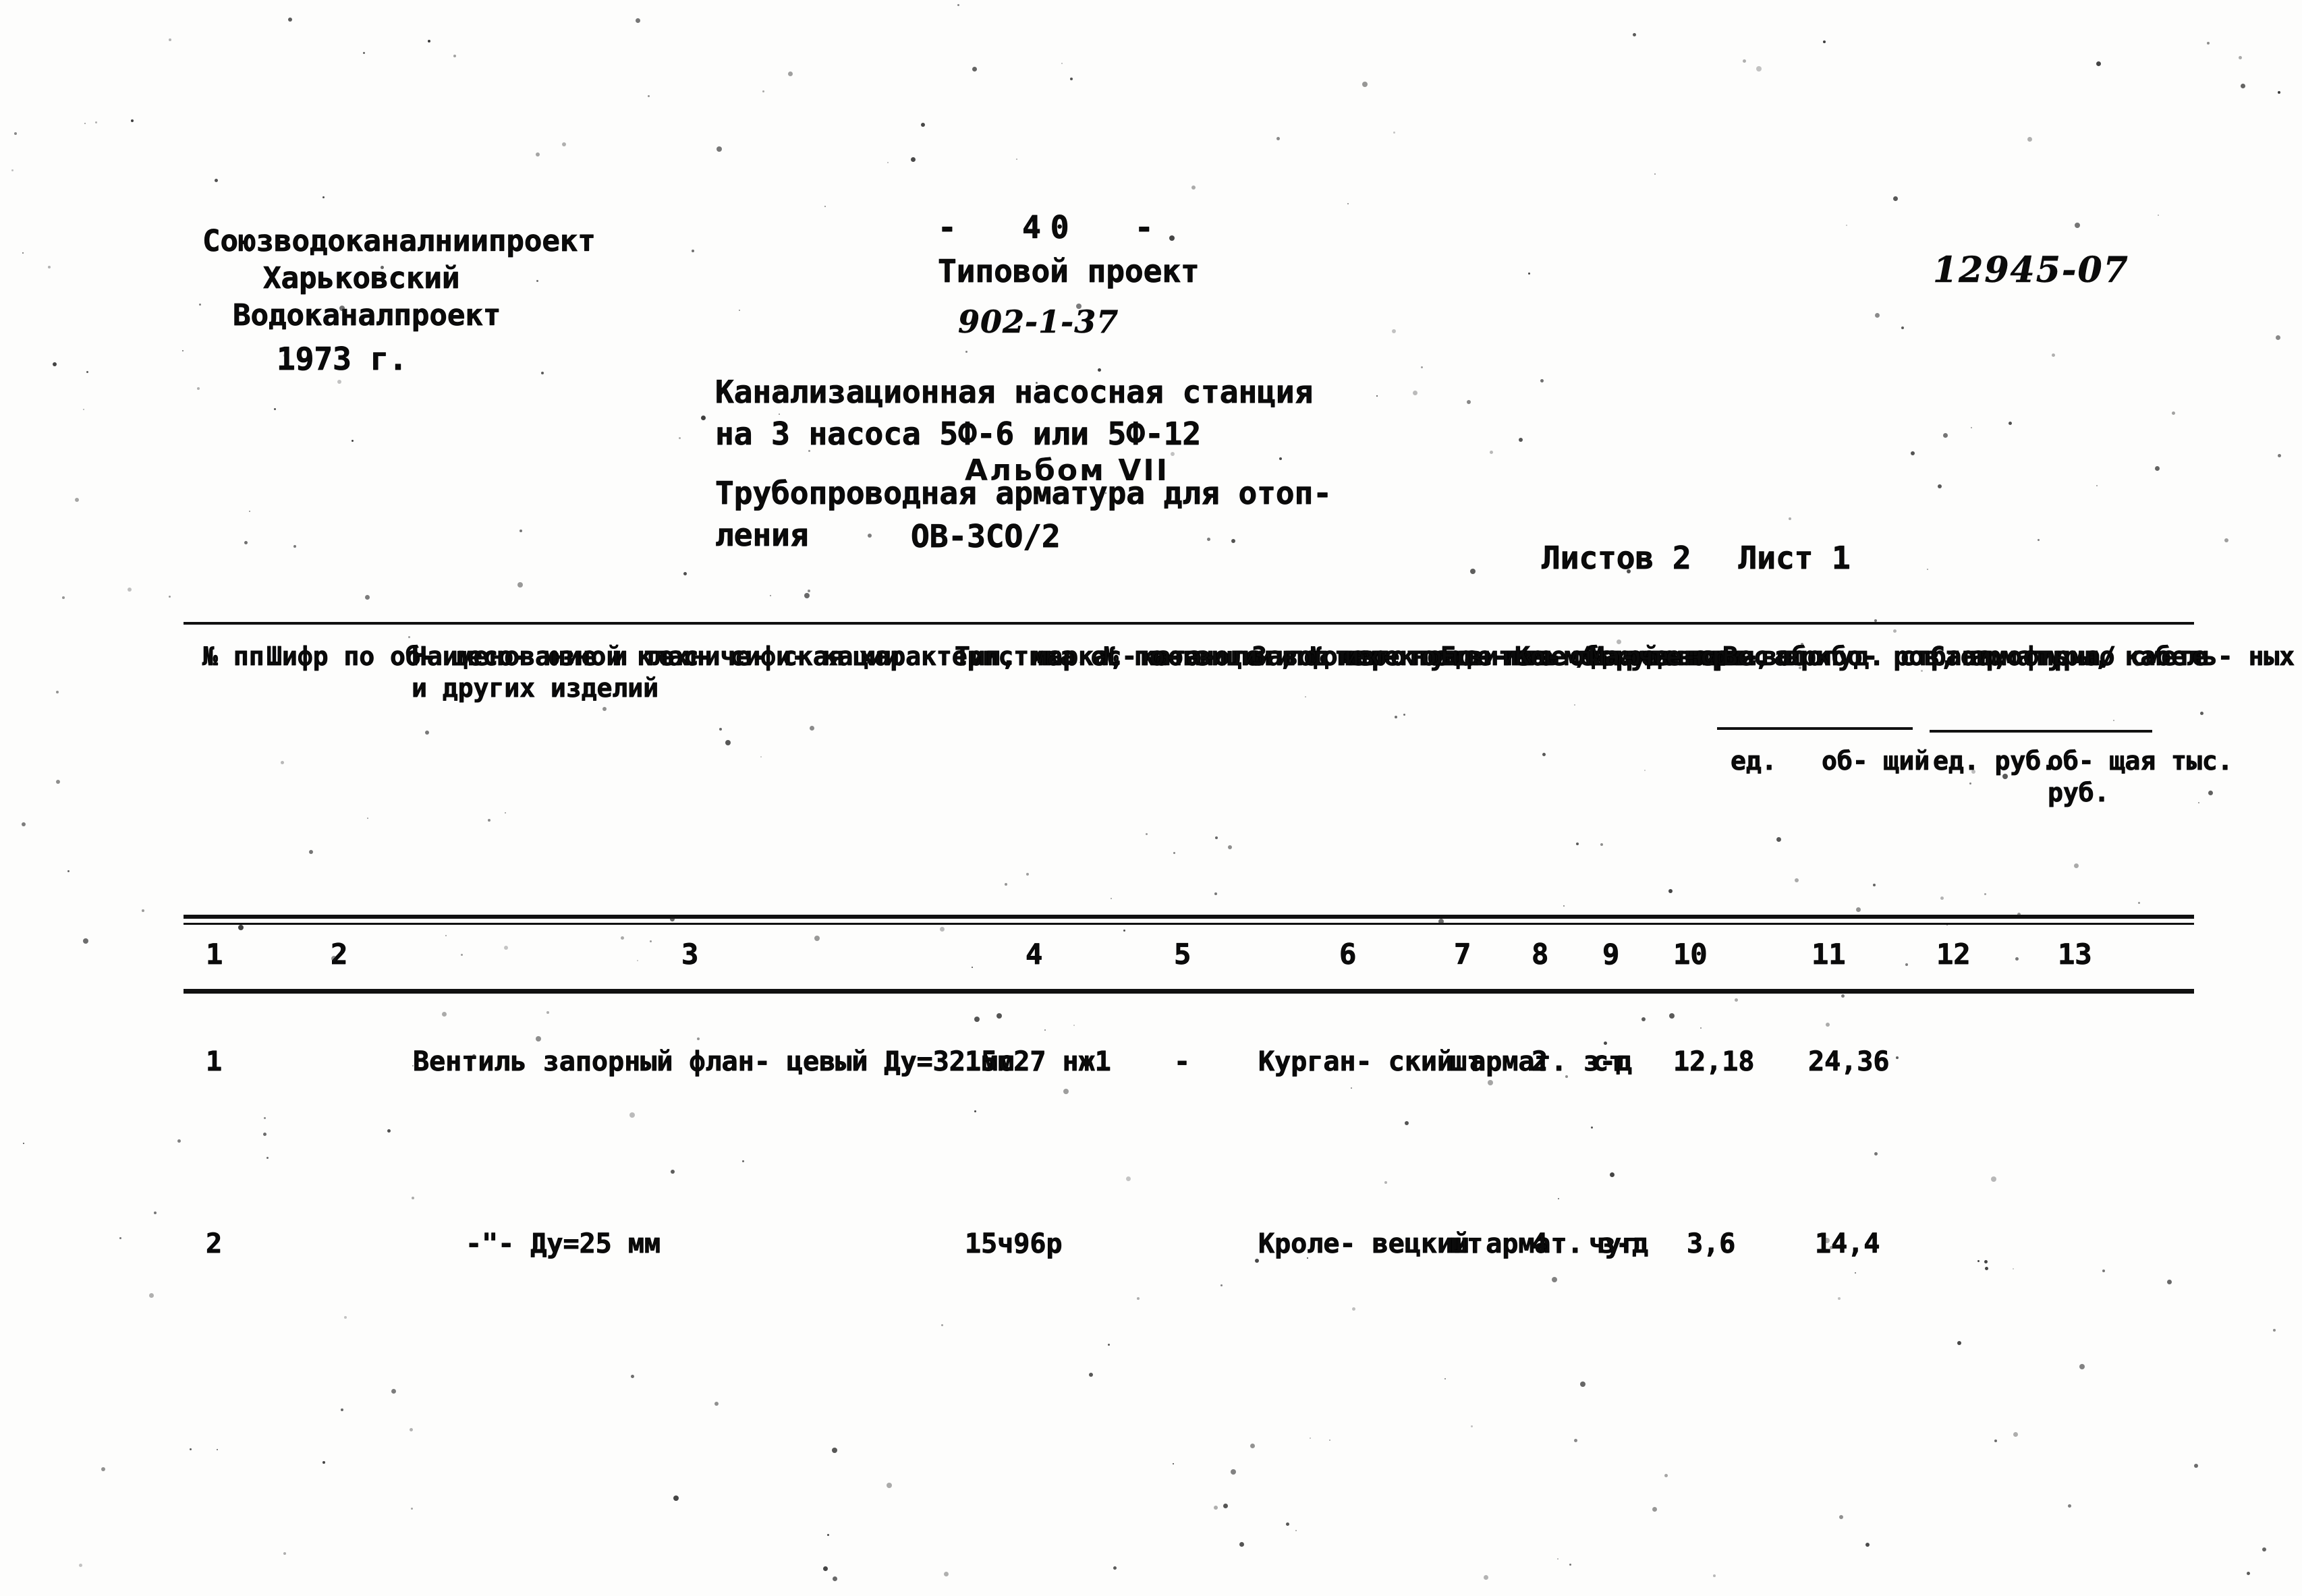 This screenshot has height=1596, width=2302. I want to click on row-1-unit: шт, so click(1467, 1062).